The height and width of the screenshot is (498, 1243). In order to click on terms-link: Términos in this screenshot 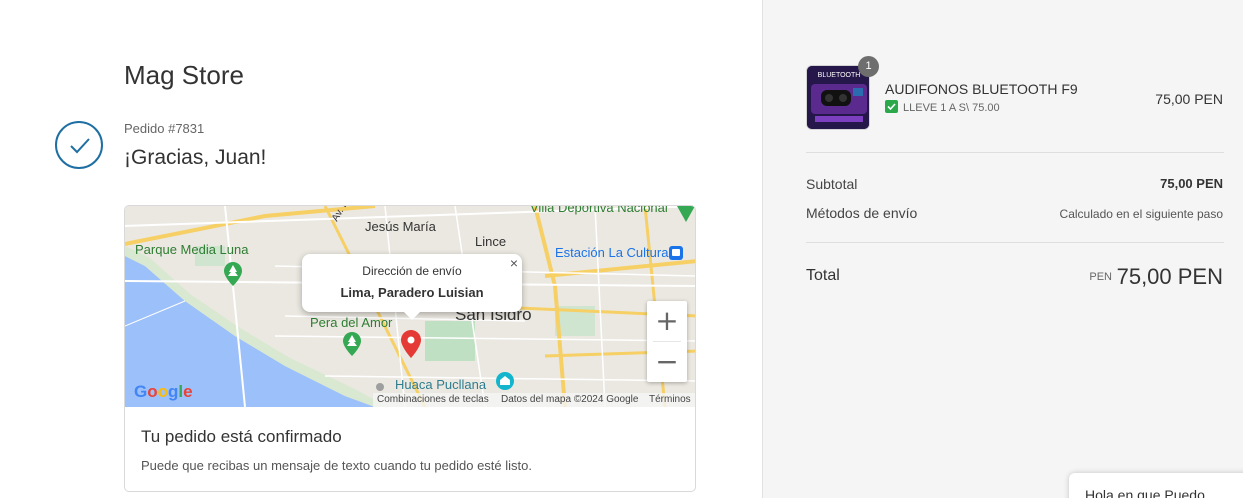, I will do `click(670, 399)`.